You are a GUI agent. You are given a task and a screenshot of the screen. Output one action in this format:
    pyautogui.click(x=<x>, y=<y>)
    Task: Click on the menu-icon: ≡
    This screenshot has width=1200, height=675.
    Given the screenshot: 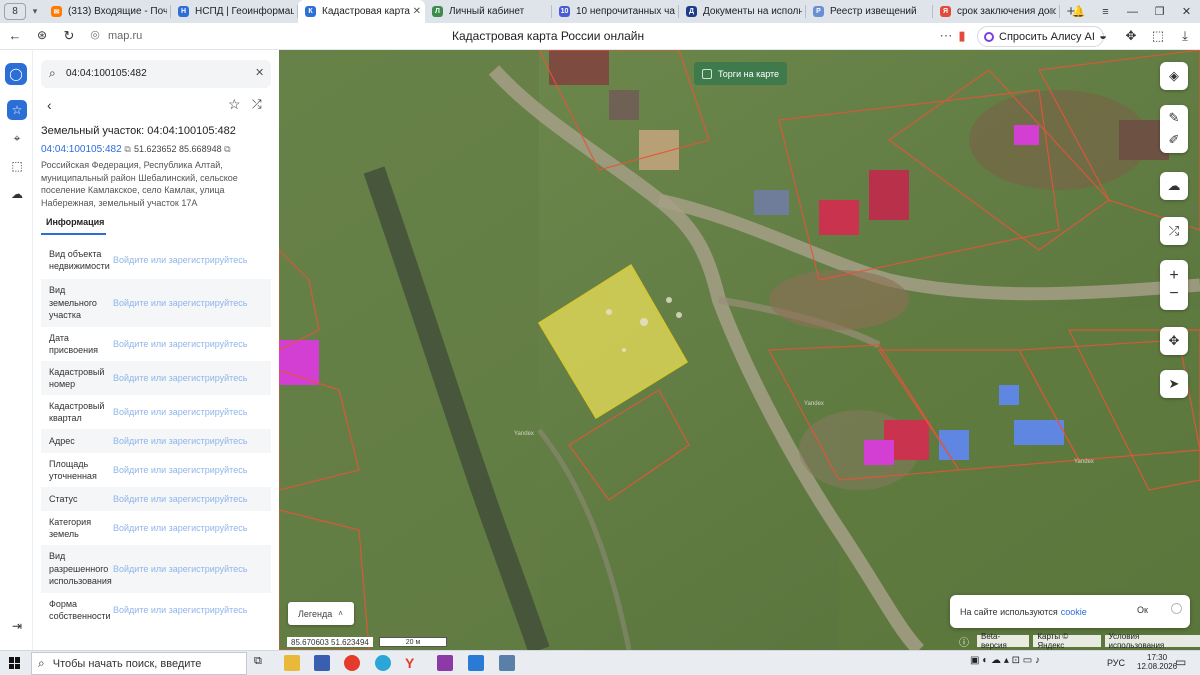 What is the action you would take?
    pyautogui.click(x=1105, y=12)
    